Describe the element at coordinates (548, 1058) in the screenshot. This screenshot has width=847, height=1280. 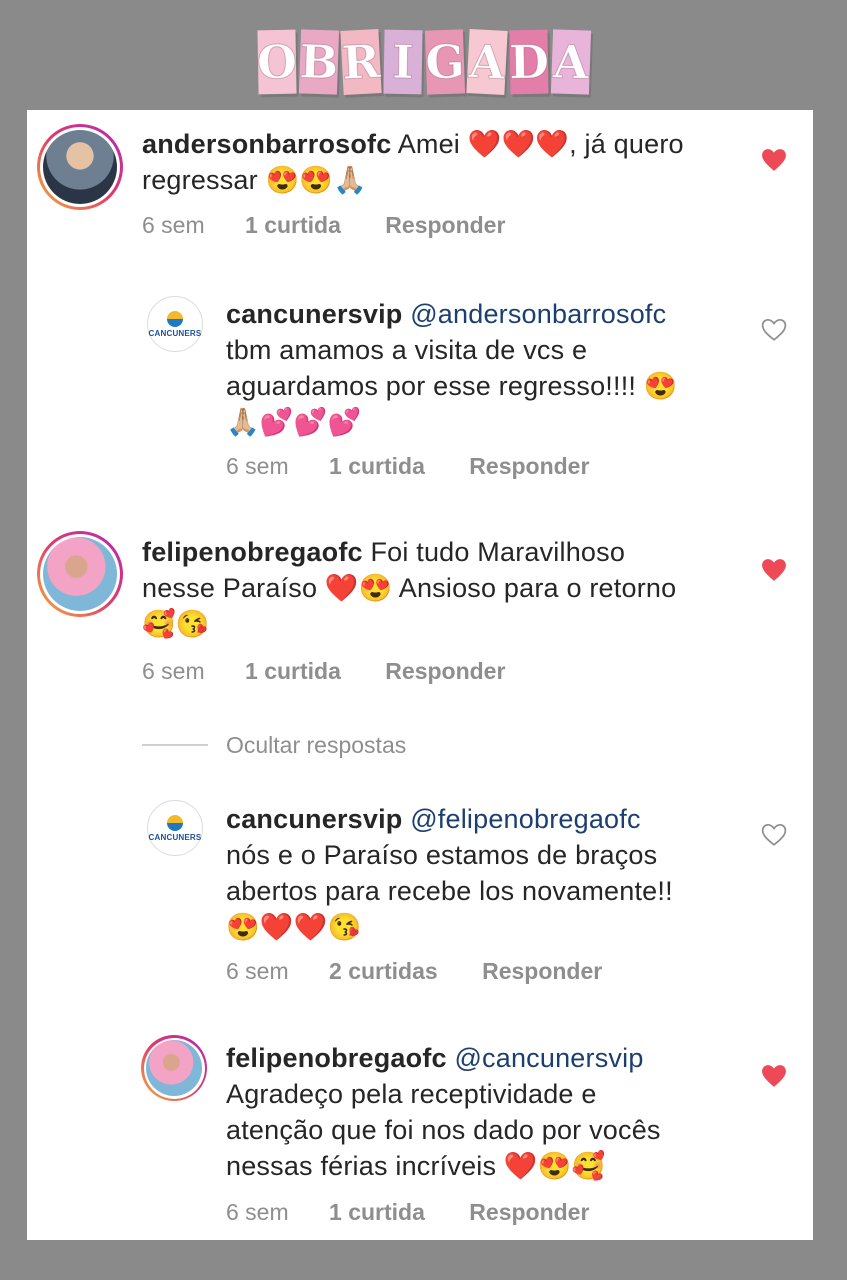
I see `mention-link: @cancunersvip` at that location.